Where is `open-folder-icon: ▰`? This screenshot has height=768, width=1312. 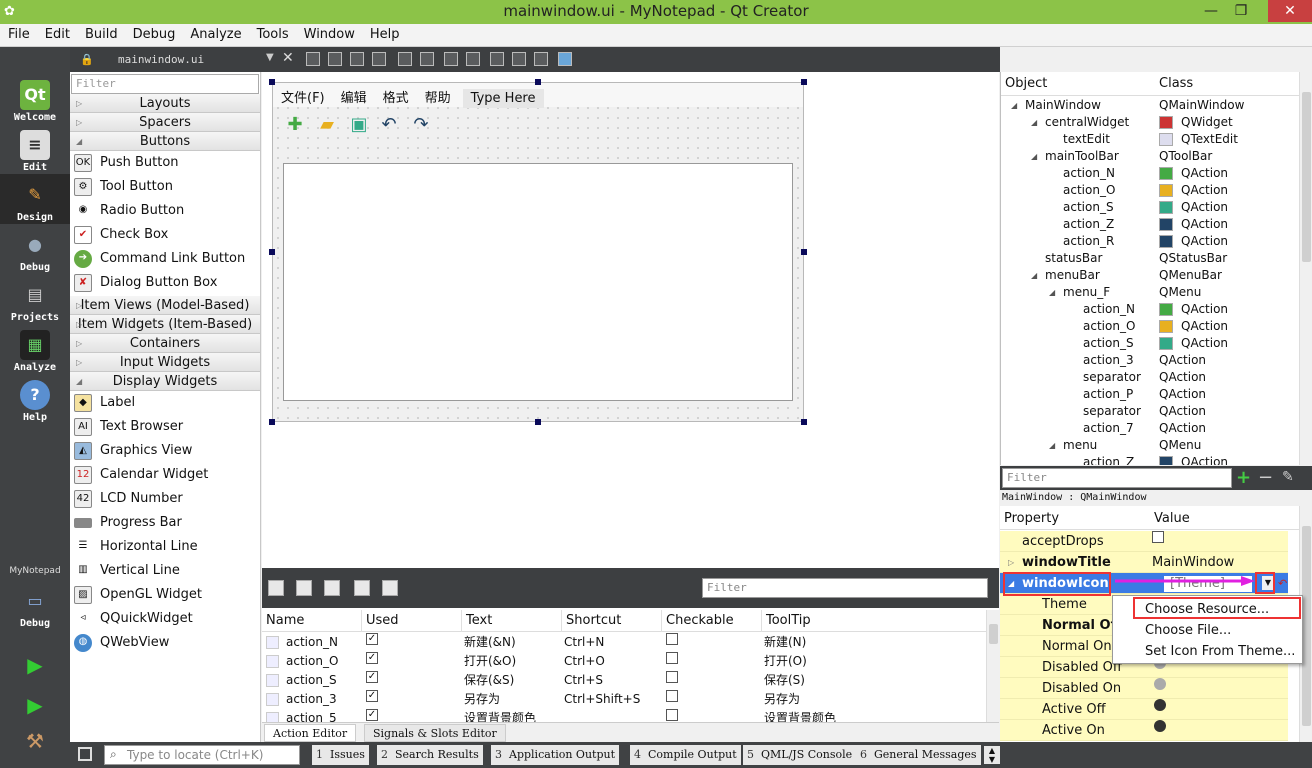 open-folder-icon: ▰ is located at coordinates (327, 125).